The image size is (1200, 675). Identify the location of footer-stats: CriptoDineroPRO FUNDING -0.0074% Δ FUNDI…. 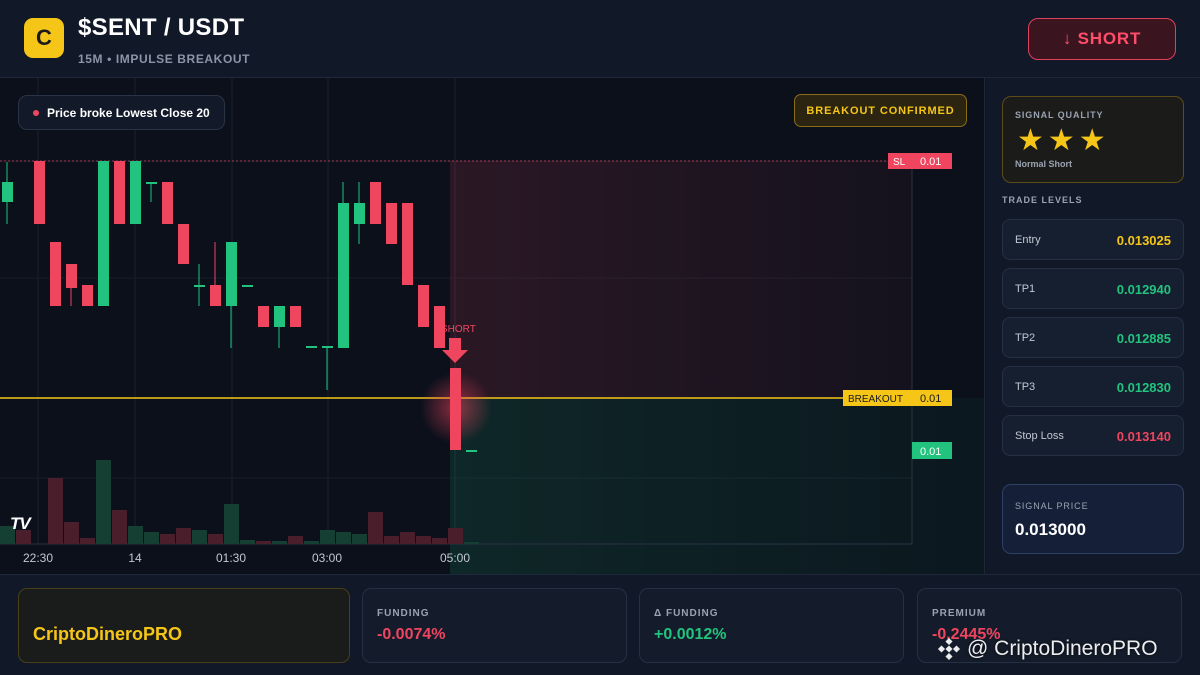
(600, 624).